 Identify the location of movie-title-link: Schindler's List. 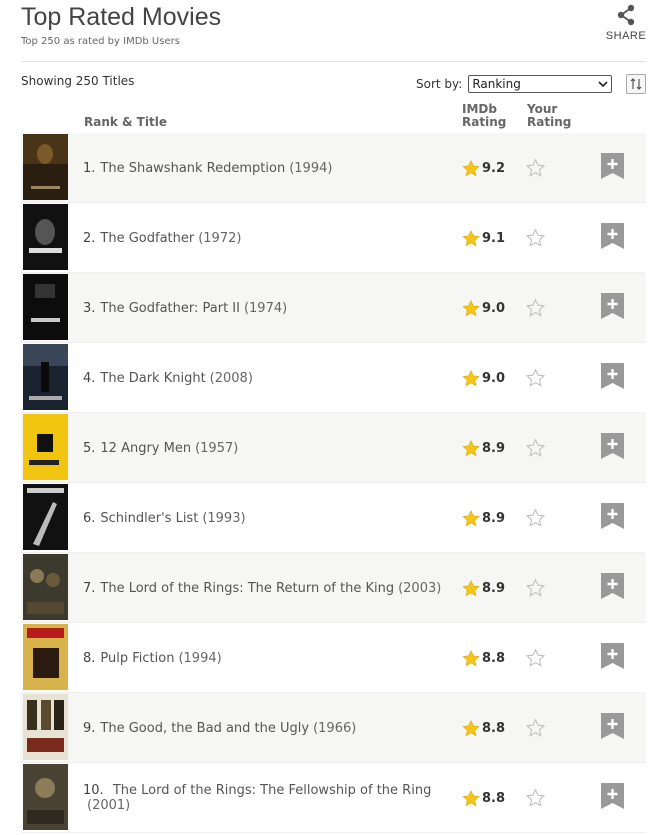
(149, 518).